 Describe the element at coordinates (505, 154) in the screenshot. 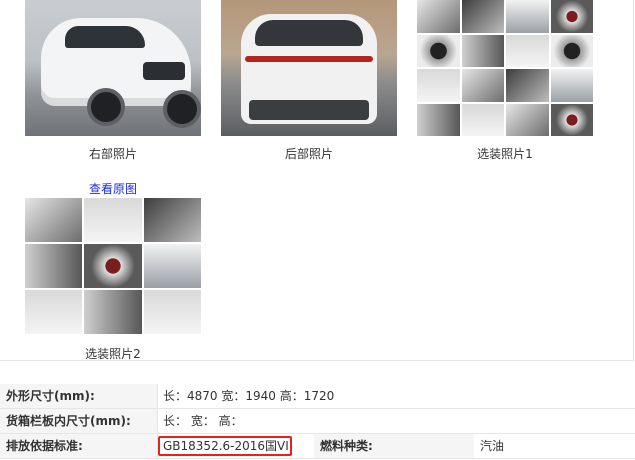

I see `photo-caption: 选装照片1` at that location.